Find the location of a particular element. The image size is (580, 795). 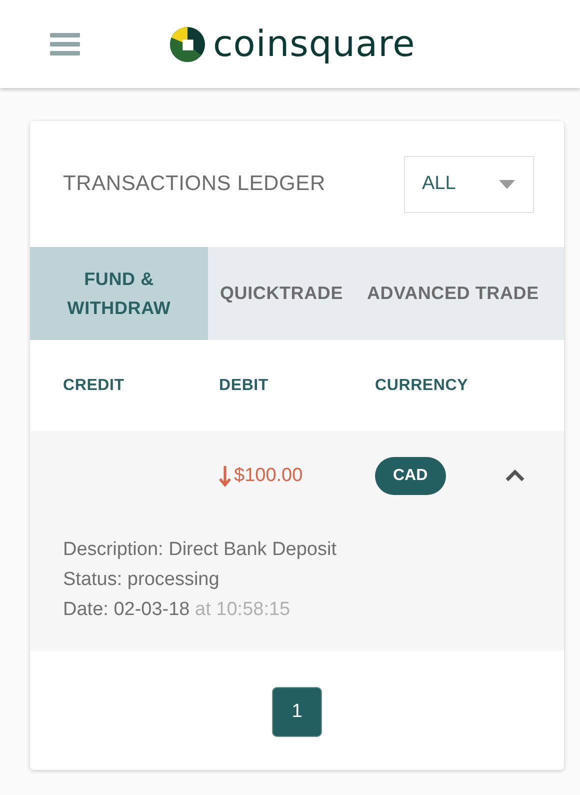

date-text: Date: 02-03-18 is located at coordinates (126, 609).